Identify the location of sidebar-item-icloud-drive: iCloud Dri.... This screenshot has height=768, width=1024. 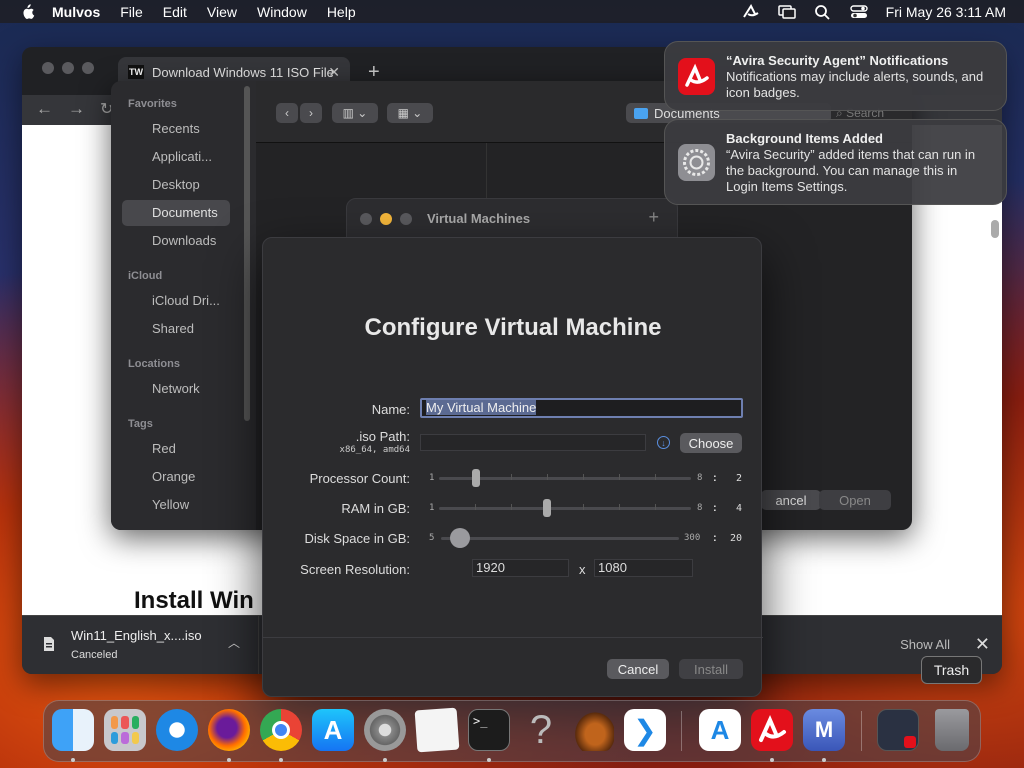
(186, 300).